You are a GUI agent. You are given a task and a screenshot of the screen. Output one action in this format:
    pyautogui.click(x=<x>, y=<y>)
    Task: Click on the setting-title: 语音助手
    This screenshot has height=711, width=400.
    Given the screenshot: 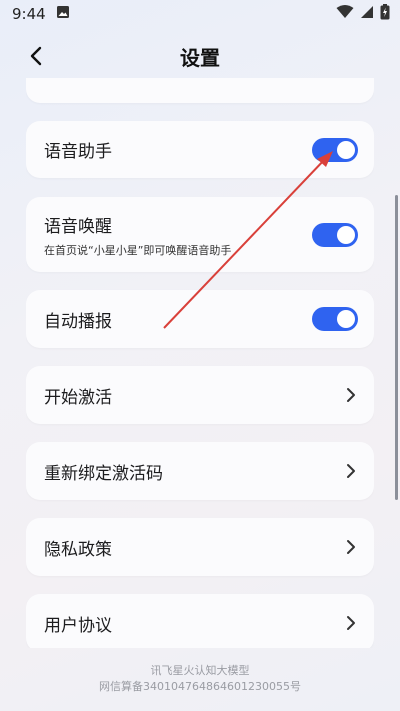 What is the action you would take?
    pyautogui.click(x=78, y=152)
    